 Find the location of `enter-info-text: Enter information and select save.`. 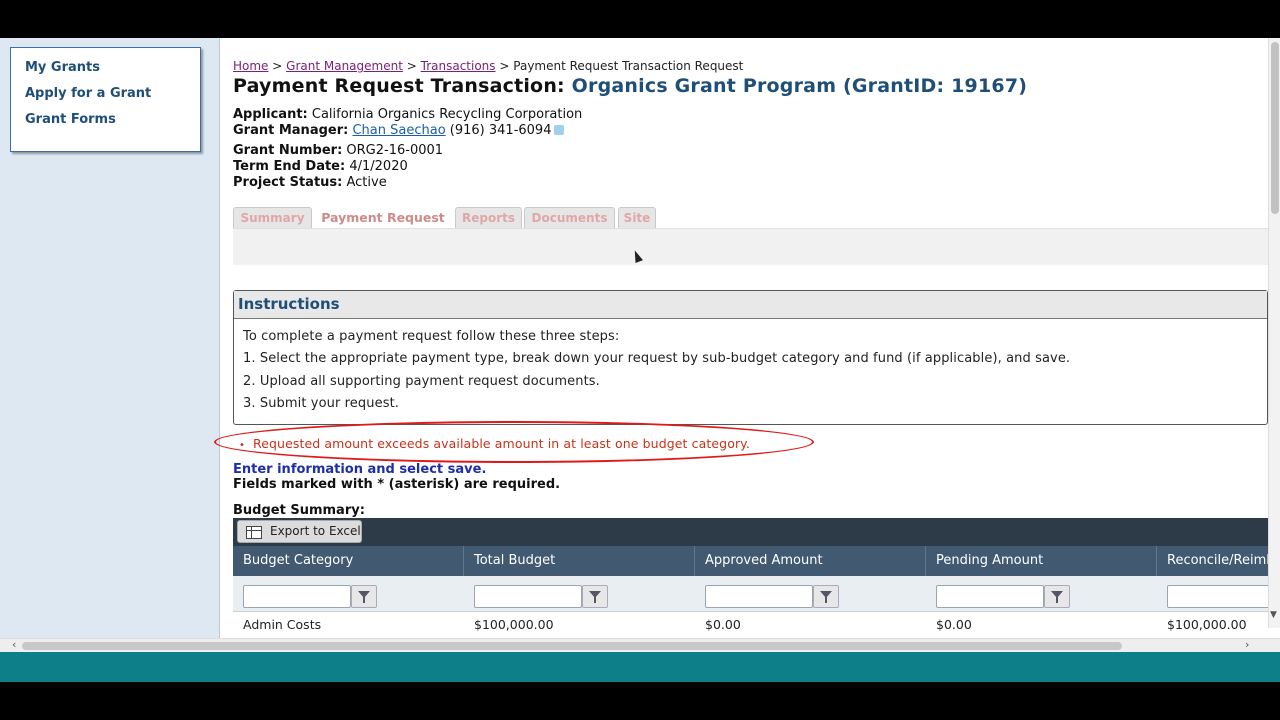

enter-info-text: Enter information and select save. is located at coordinates (360, 469).